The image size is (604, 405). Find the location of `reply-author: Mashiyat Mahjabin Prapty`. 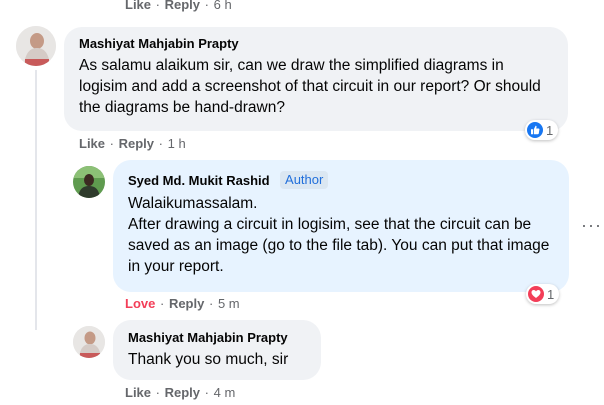

reply-author: Mashiyat Mahjabin Prapty is located at coordinates (208, 338).